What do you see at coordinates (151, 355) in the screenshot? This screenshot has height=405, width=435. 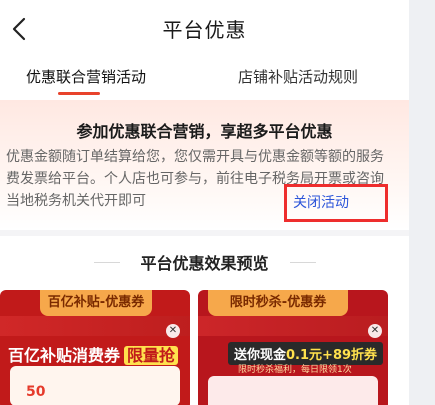 I see `card-banner-highlight: 限量抢` at bounding box center [151, 355].